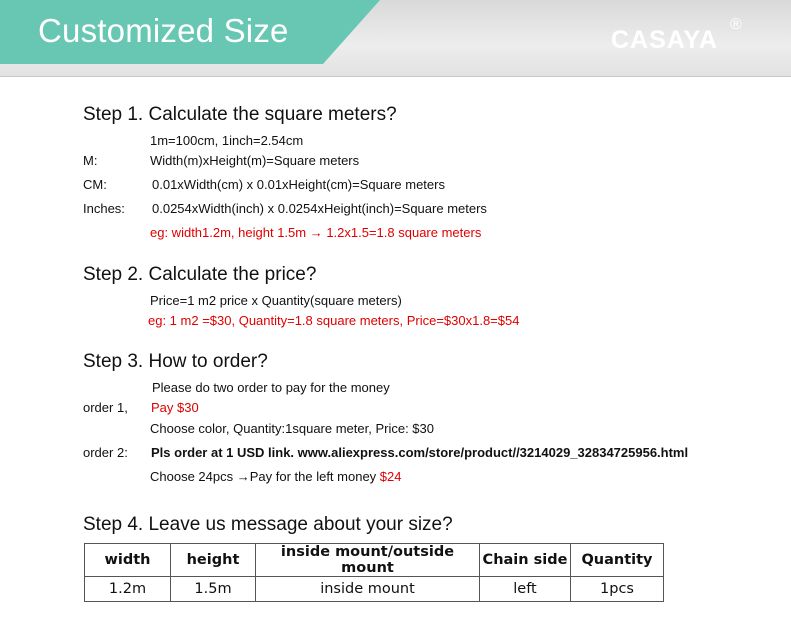 This screenshot has height=621, width=791. Describe the element at coordinates (664, 40) in the screenshot. I see `brand-logo: CASAYA` at that location.